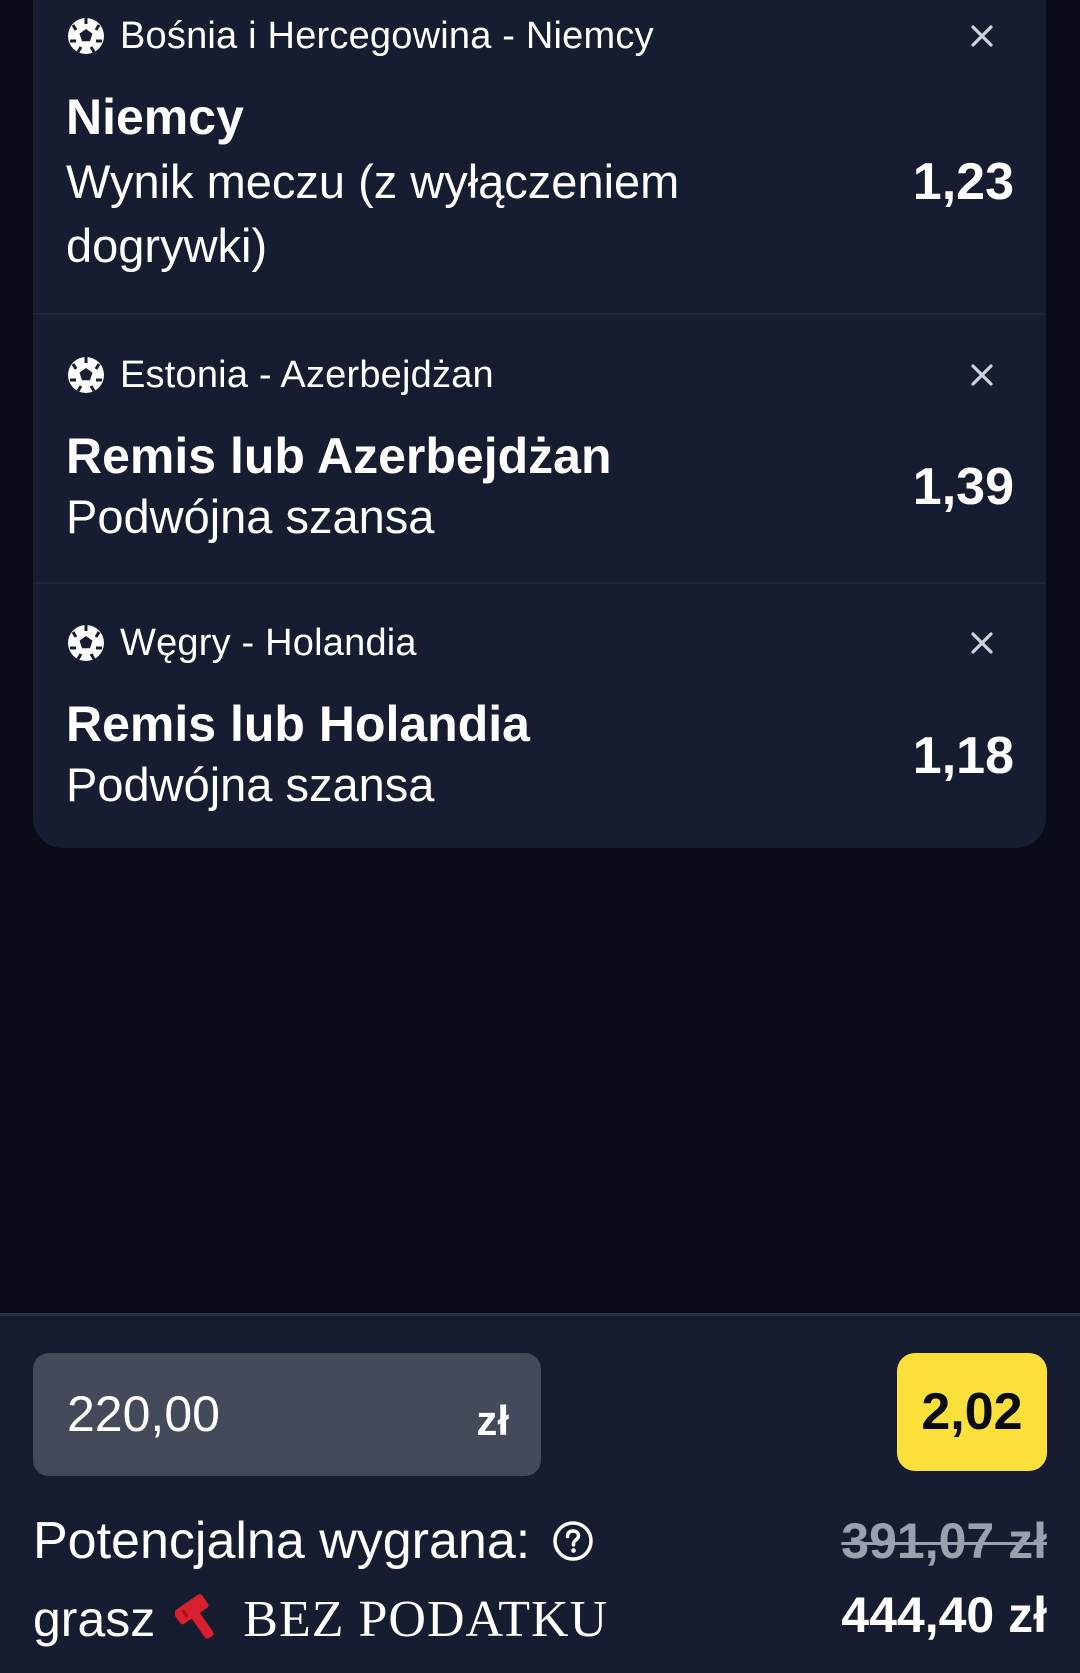 The width and height of the screenshot is (1080, 1673). Describe the element at coordinates (94, 1619) in the screenshot. I see `tax-promo-prefix: grasz` at that location.